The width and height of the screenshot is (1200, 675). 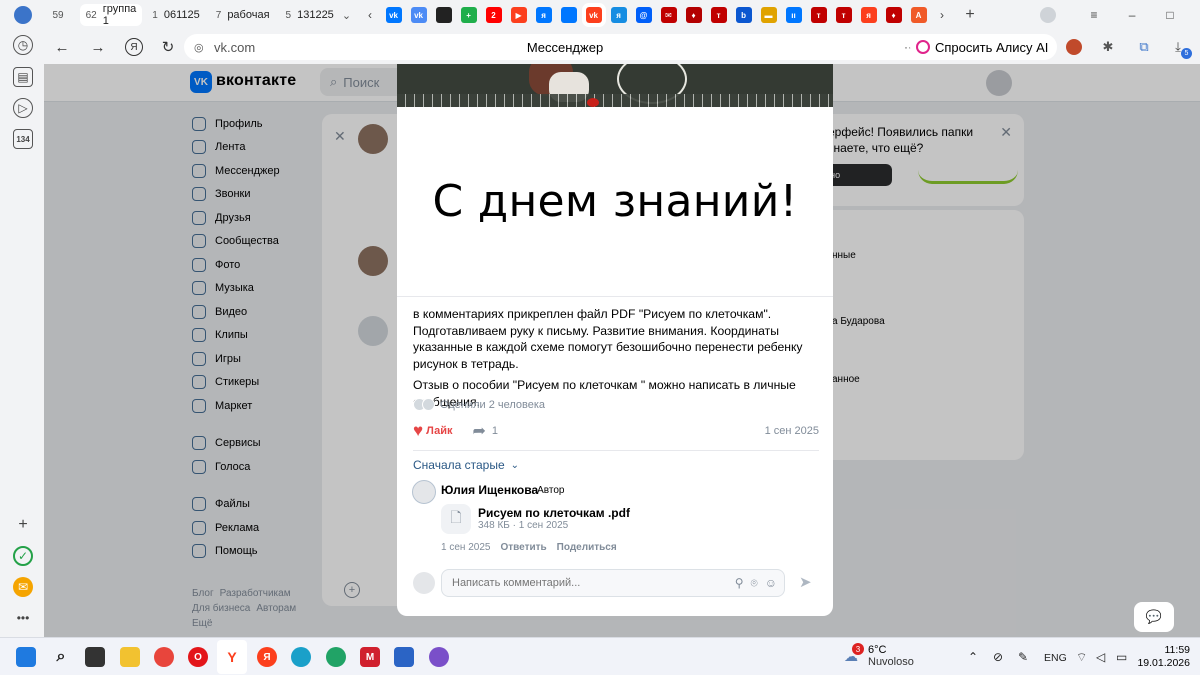 I want to click on checkmark-app-icon: ✓, so click(x=23, y=556).